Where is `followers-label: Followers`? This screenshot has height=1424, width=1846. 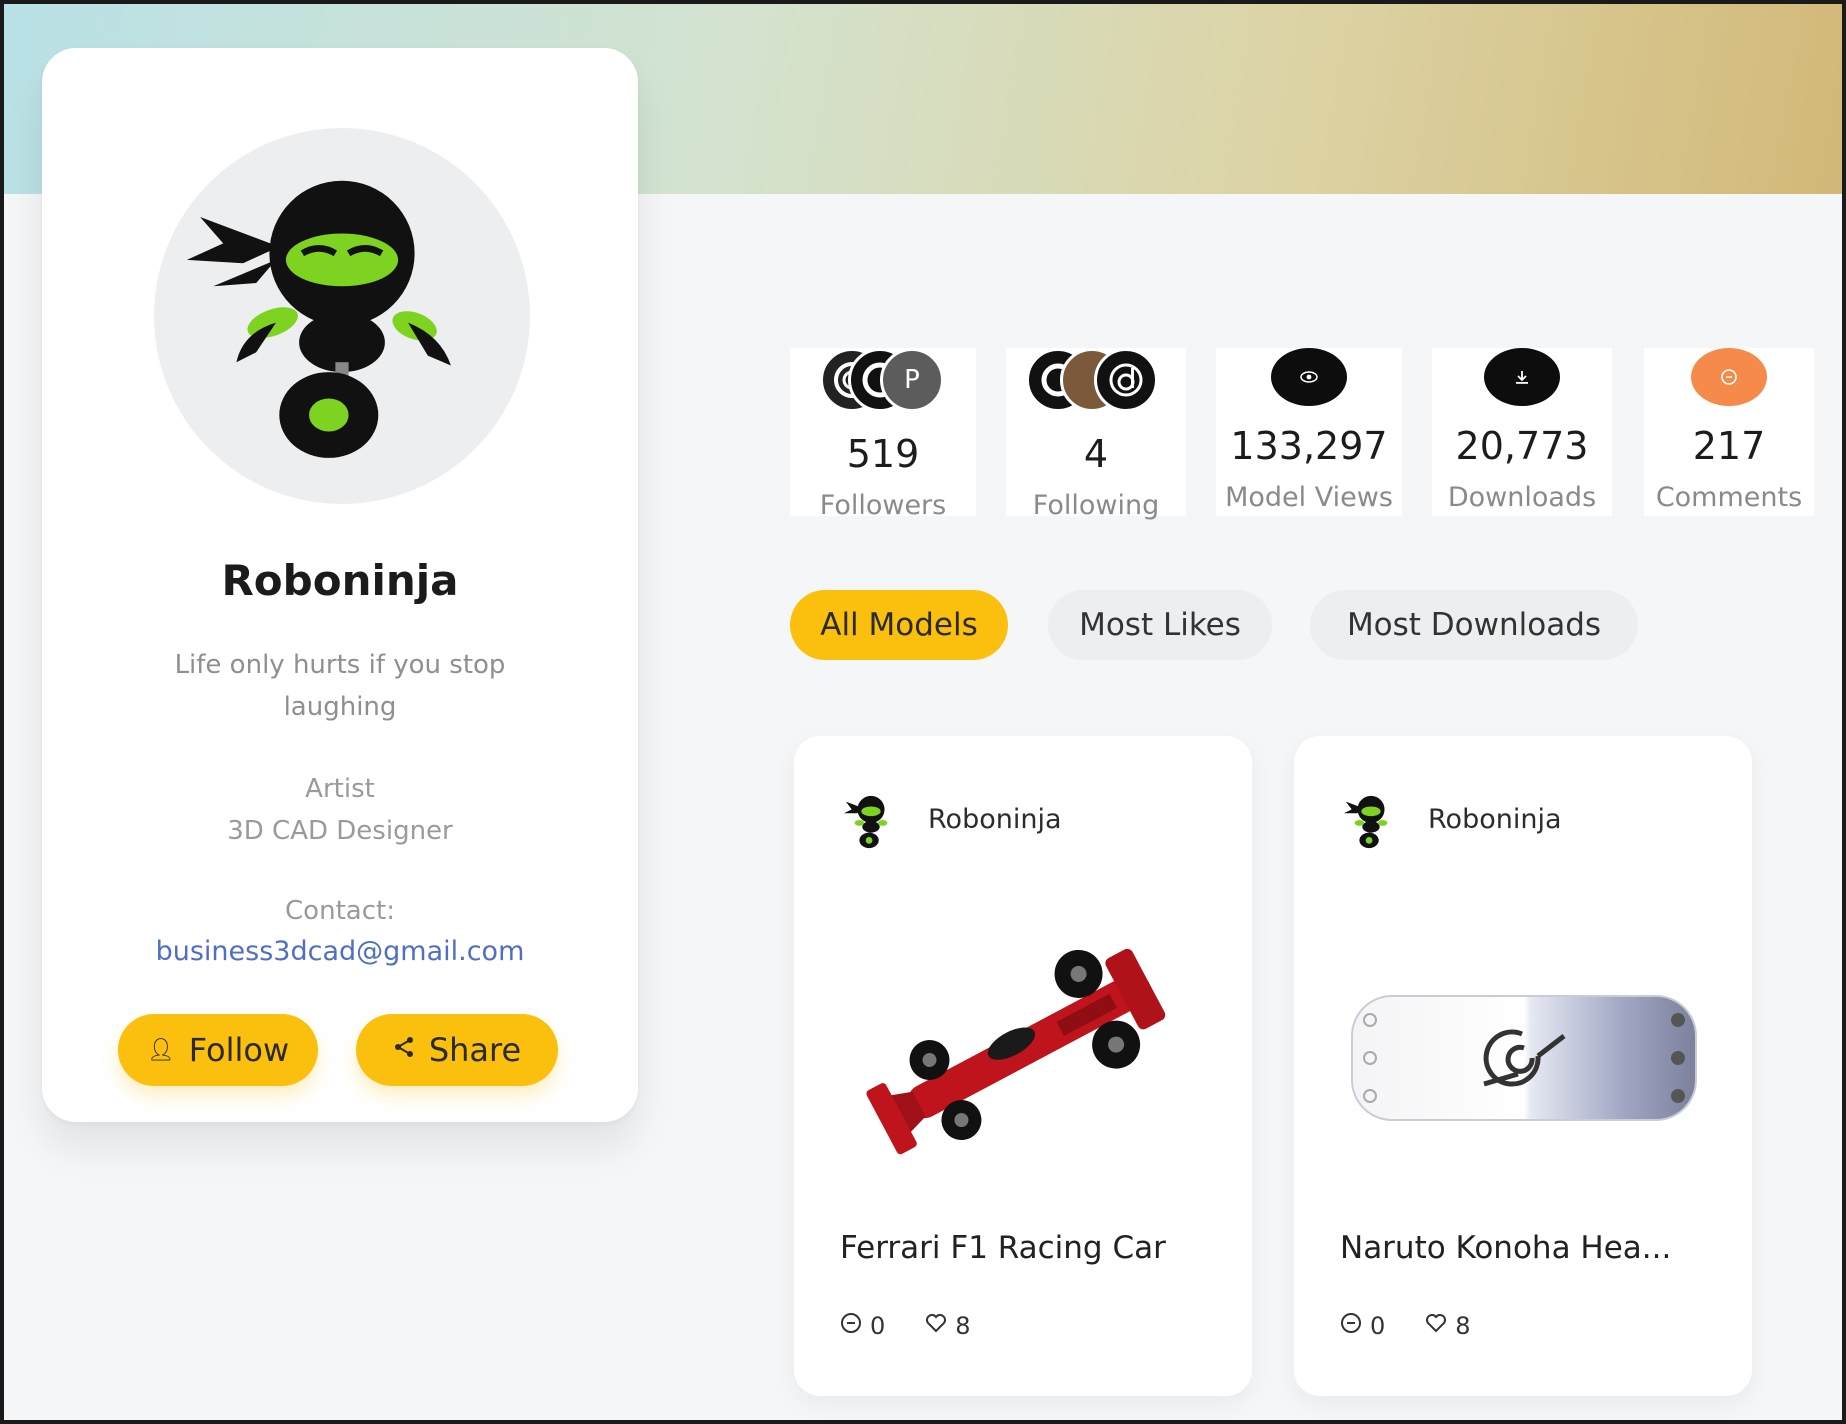 followers-label: Followers is located at coordinates (883, 505).